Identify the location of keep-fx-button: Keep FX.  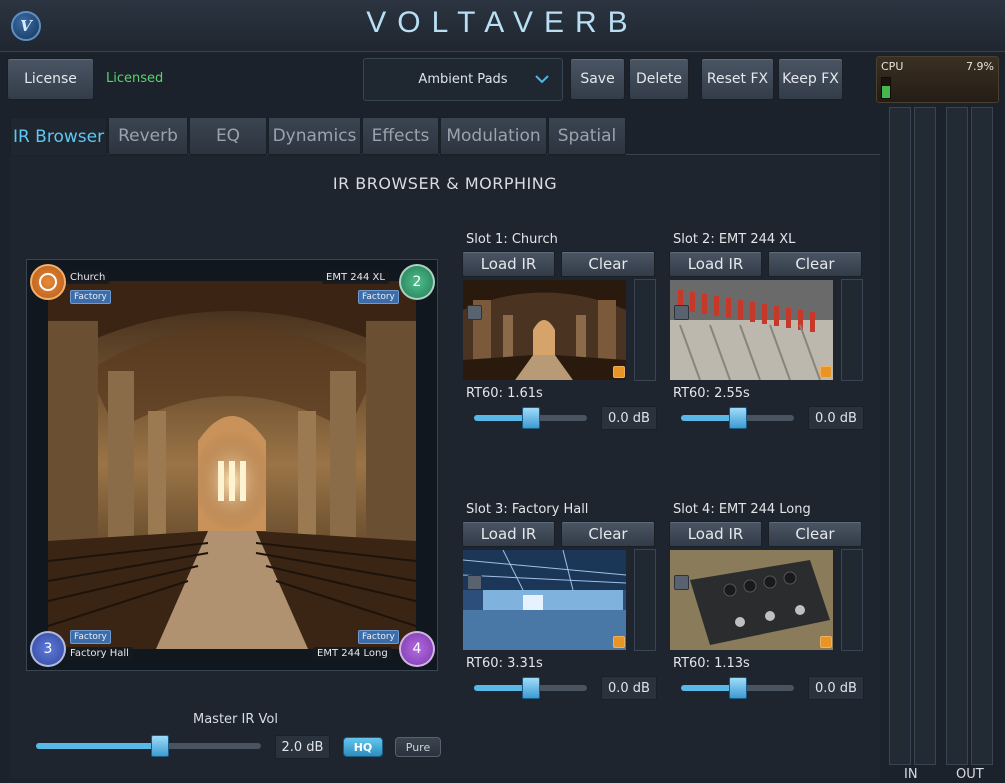
(810, 79).